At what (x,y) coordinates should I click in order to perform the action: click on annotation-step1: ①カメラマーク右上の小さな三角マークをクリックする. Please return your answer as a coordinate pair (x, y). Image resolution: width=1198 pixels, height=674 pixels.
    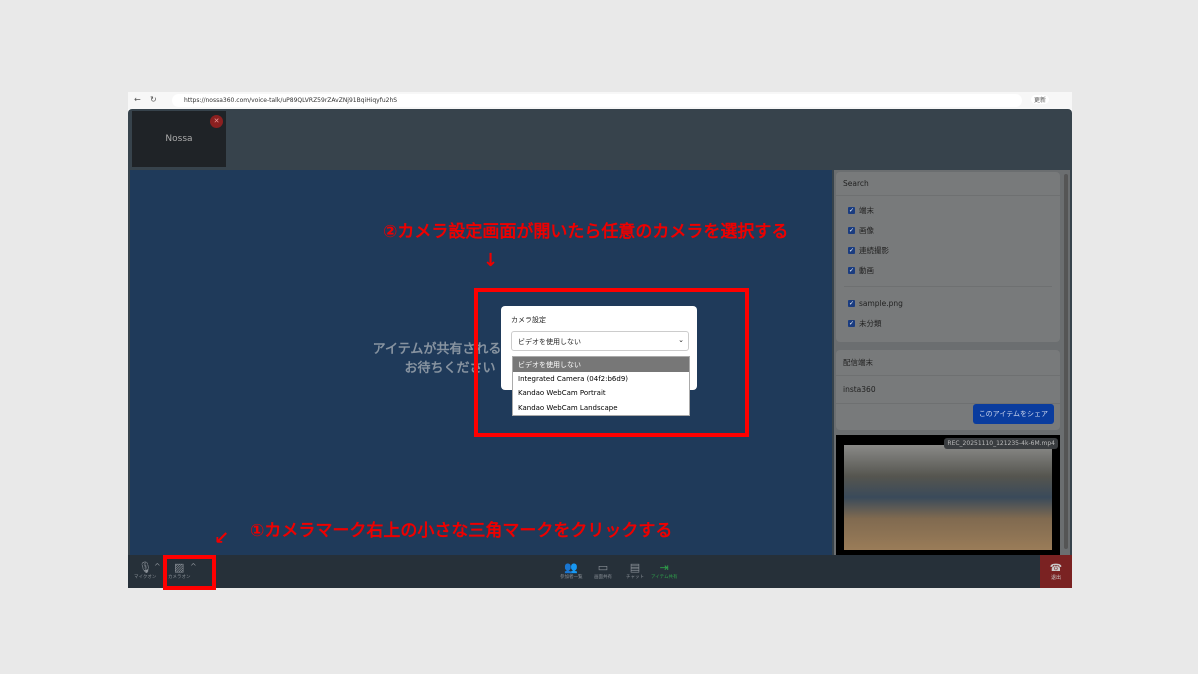
    Looking at the image, I should click on (461, 531).